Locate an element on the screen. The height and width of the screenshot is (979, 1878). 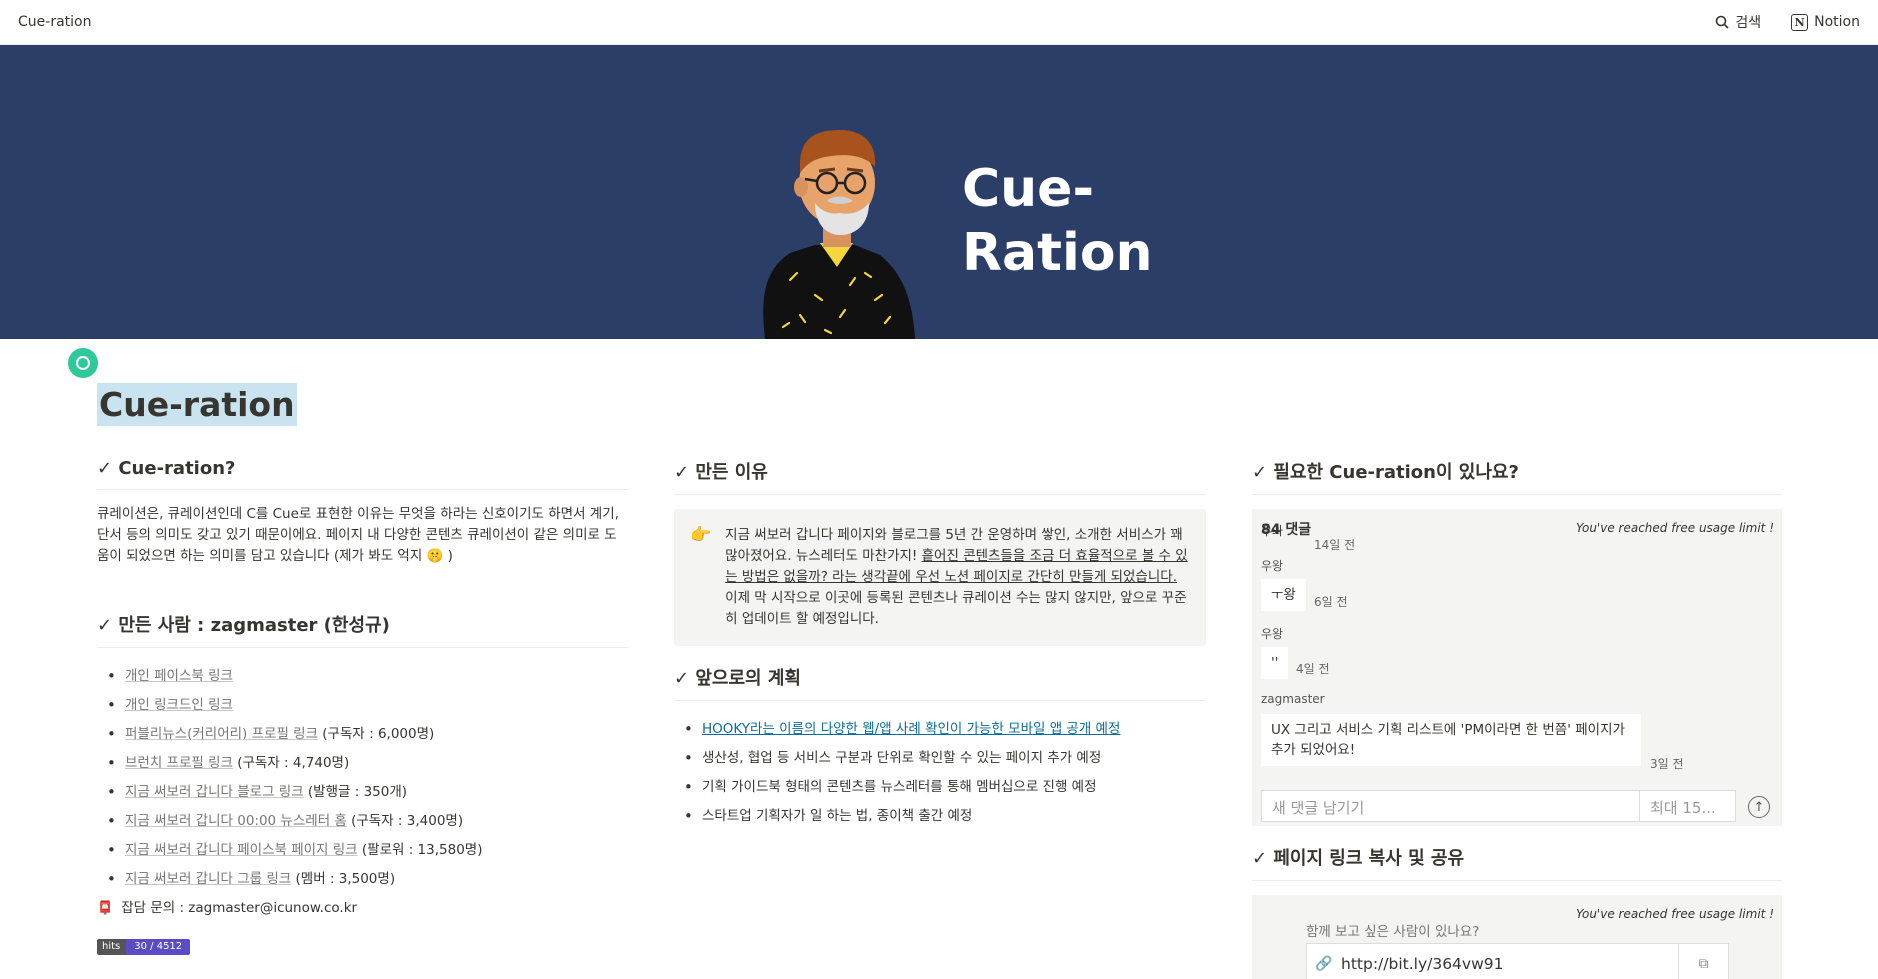
facebook-link: 개인 페이스북 링크 is located at coordinates (179, 676).